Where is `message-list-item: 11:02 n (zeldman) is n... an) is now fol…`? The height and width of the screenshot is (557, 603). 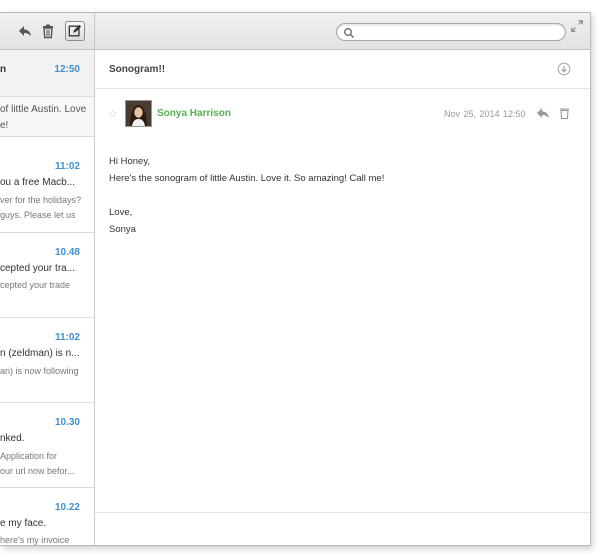
message-list-item: 11:02 n (zeldman) is n... an) is now fol… is located at coordinates (47, 360).